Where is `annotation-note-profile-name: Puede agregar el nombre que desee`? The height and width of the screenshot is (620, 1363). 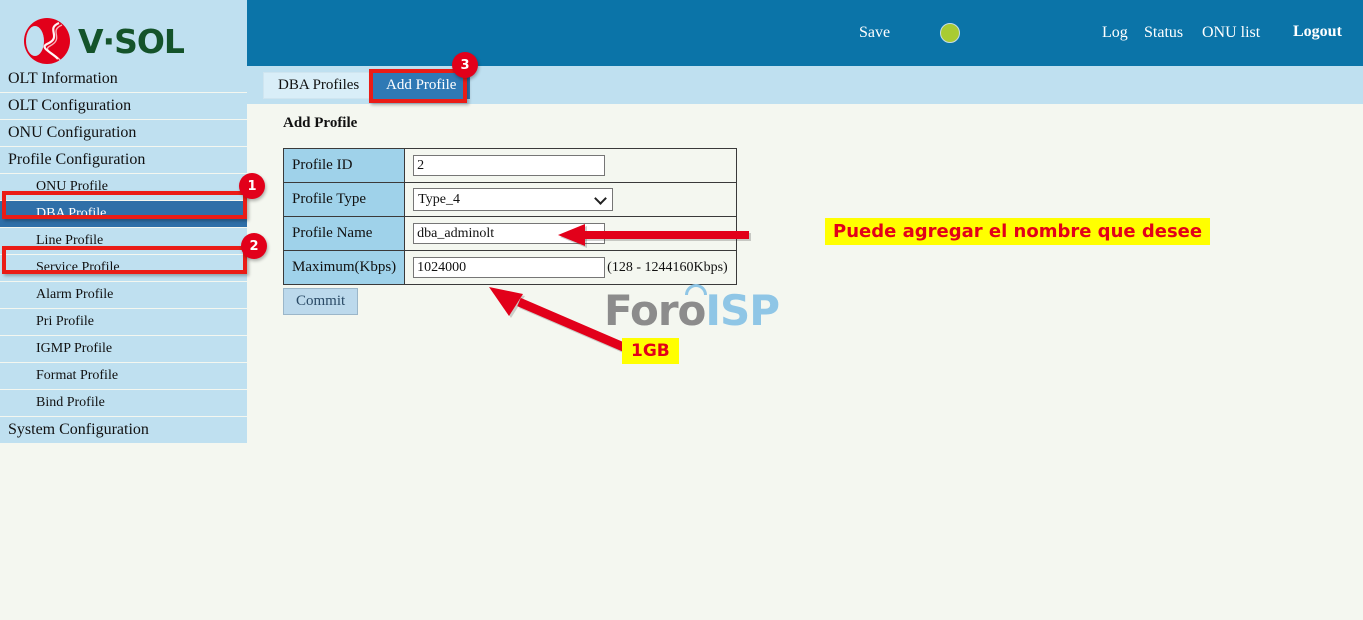 annotation-note-profile-name: Puede agregar el nombre que desee is located at coordinates (1018, 231).